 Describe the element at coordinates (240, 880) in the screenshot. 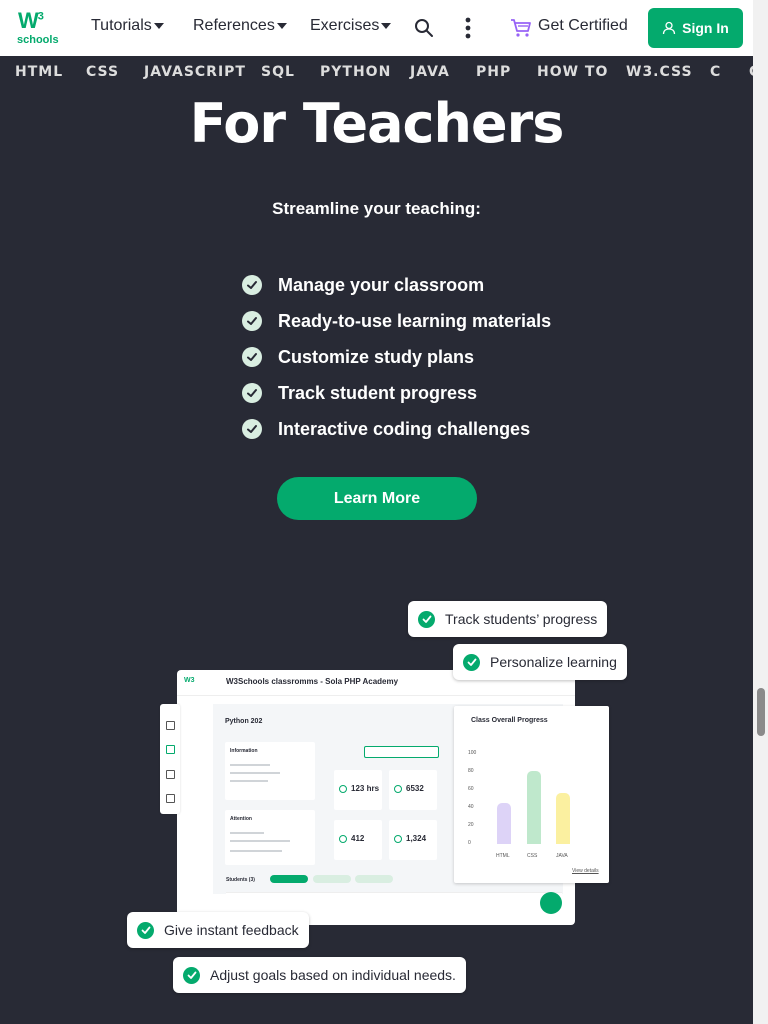

I see `students-count-label: Students (3)` at that location.